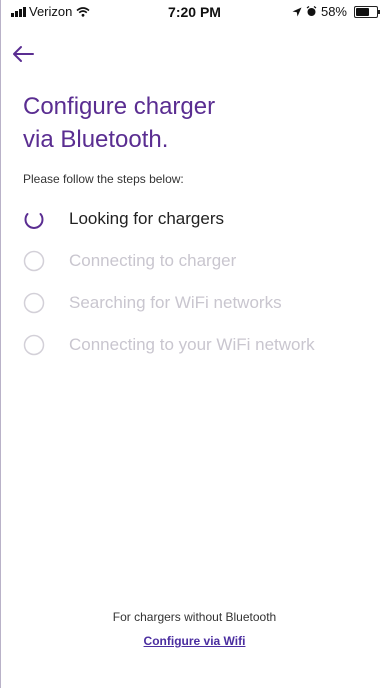  Describe the element at coordinates (146, 218) in the screenshot. I see `step-label: Looking for chargers` at that location.